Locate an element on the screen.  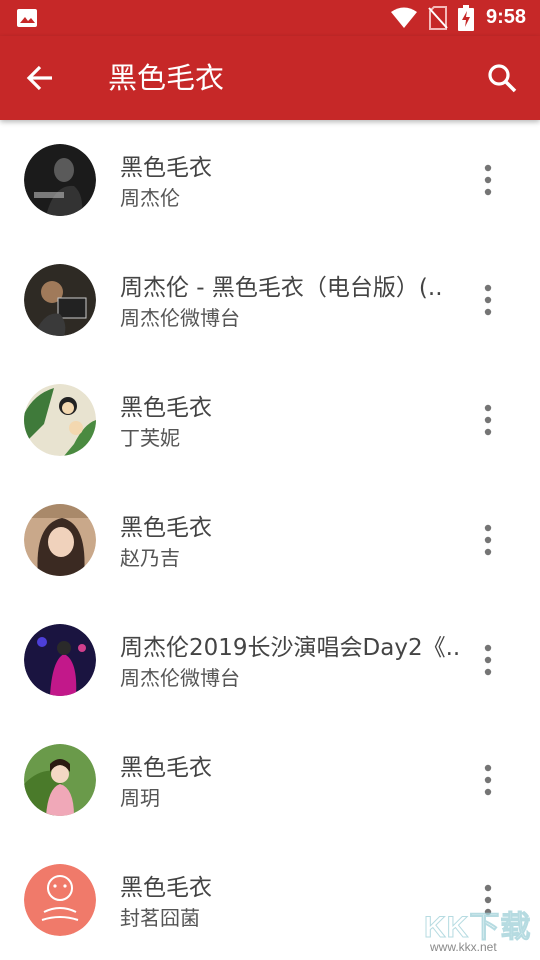
app-bar: 黑色毛衣 is located at coordinates (270, 78).